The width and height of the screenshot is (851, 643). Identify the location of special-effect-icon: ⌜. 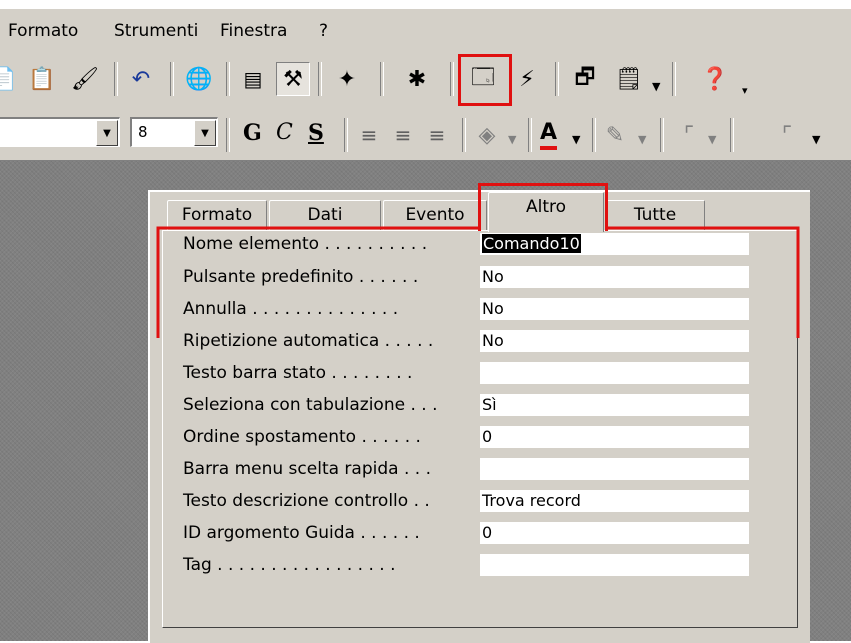
(787, 135).